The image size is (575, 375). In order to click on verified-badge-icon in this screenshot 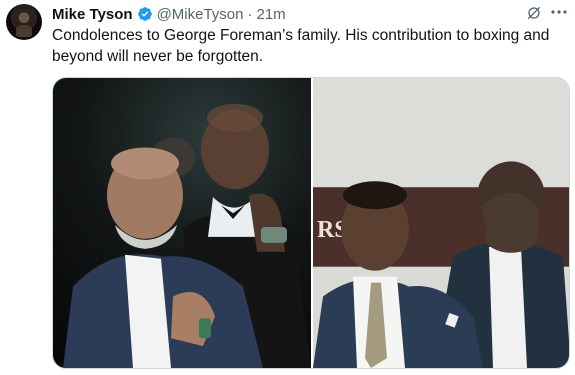, I will do `click(144, 14)`.